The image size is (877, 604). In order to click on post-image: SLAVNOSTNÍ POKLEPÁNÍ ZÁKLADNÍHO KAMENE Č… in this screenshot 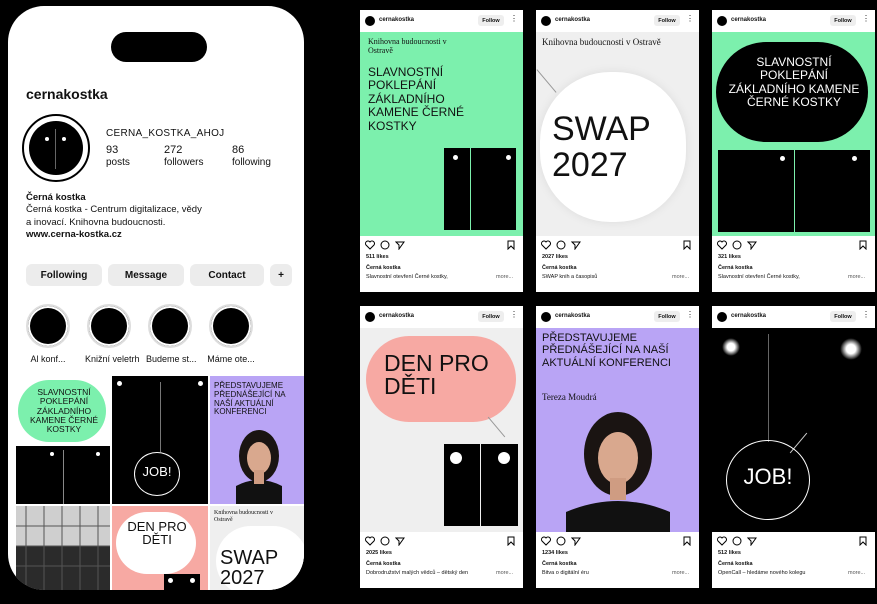, I will do `click(793, 134)`.